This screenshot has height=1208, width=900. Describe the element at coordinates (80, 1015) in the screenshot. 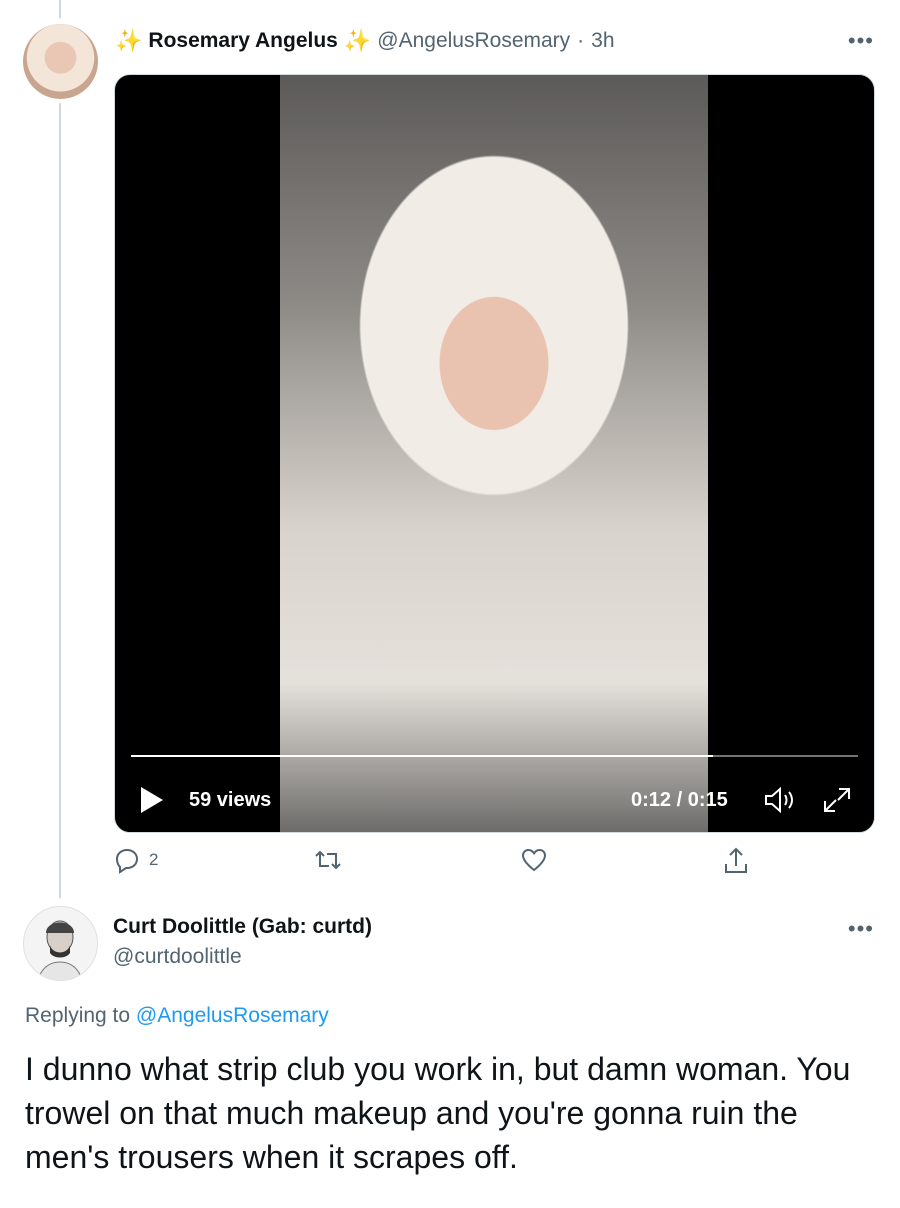

I see `replying-prefix: Replying to` at that location.